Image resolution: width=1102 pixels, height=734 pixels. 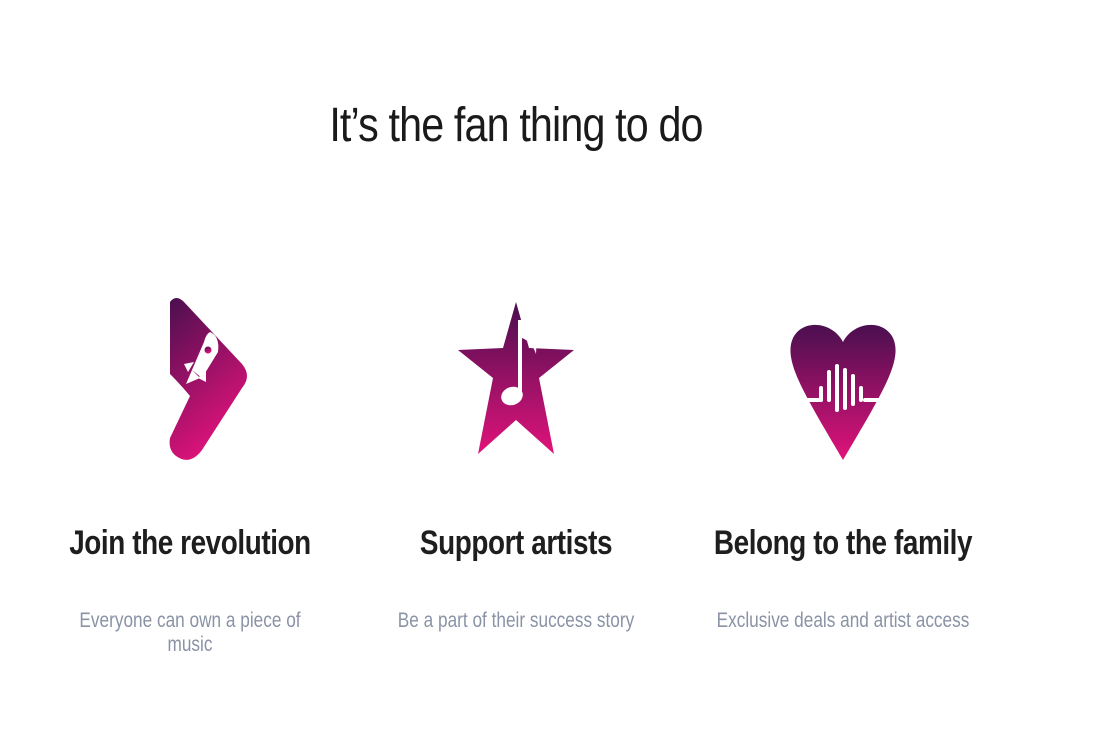 What do you see at coordinates (516, 620) in the screenshot?
I see `feature-description: Be a part of their success story` at bounding box center [516, 620].